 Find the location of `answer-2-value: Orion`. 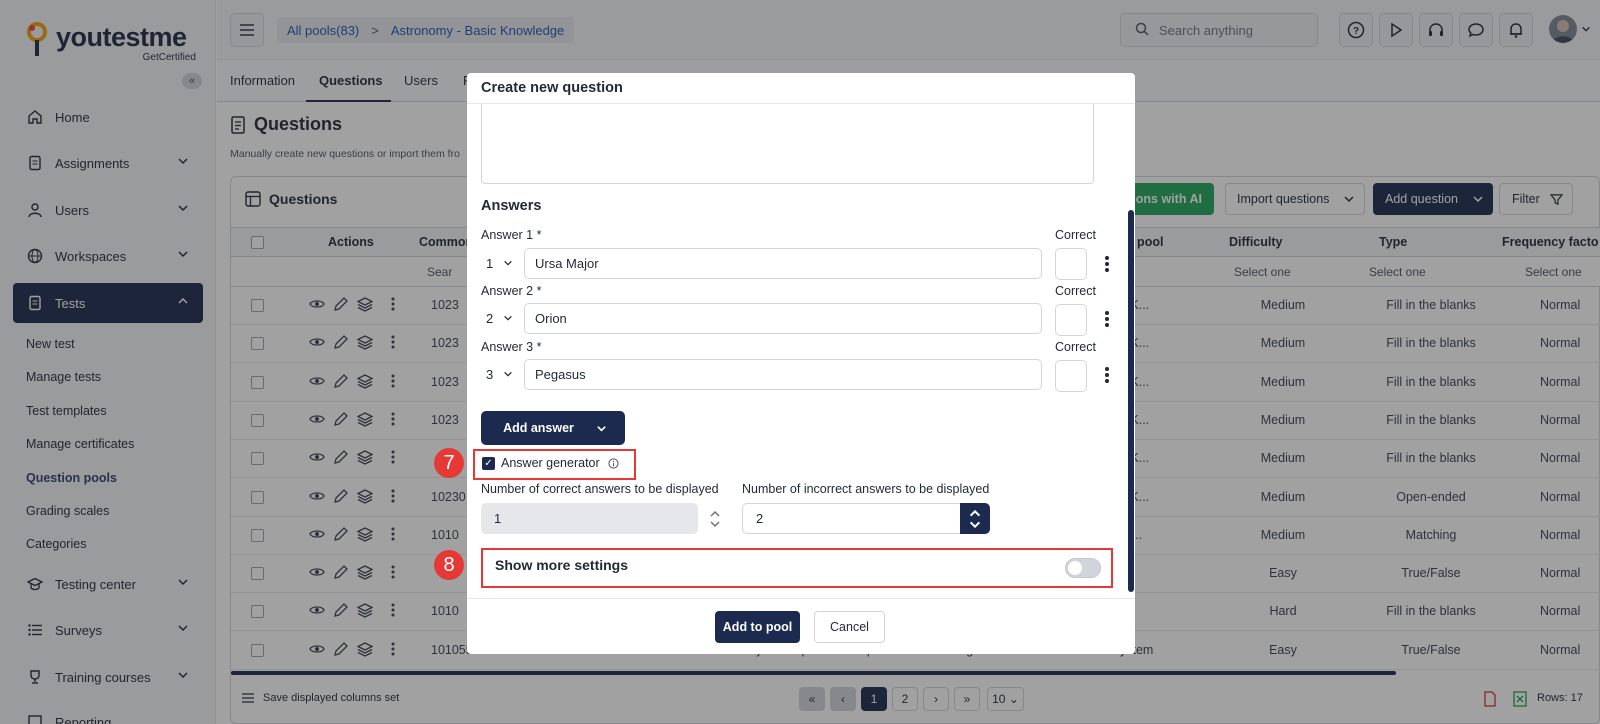

answer-2-value: Orion is located at coordinates (551, 318).